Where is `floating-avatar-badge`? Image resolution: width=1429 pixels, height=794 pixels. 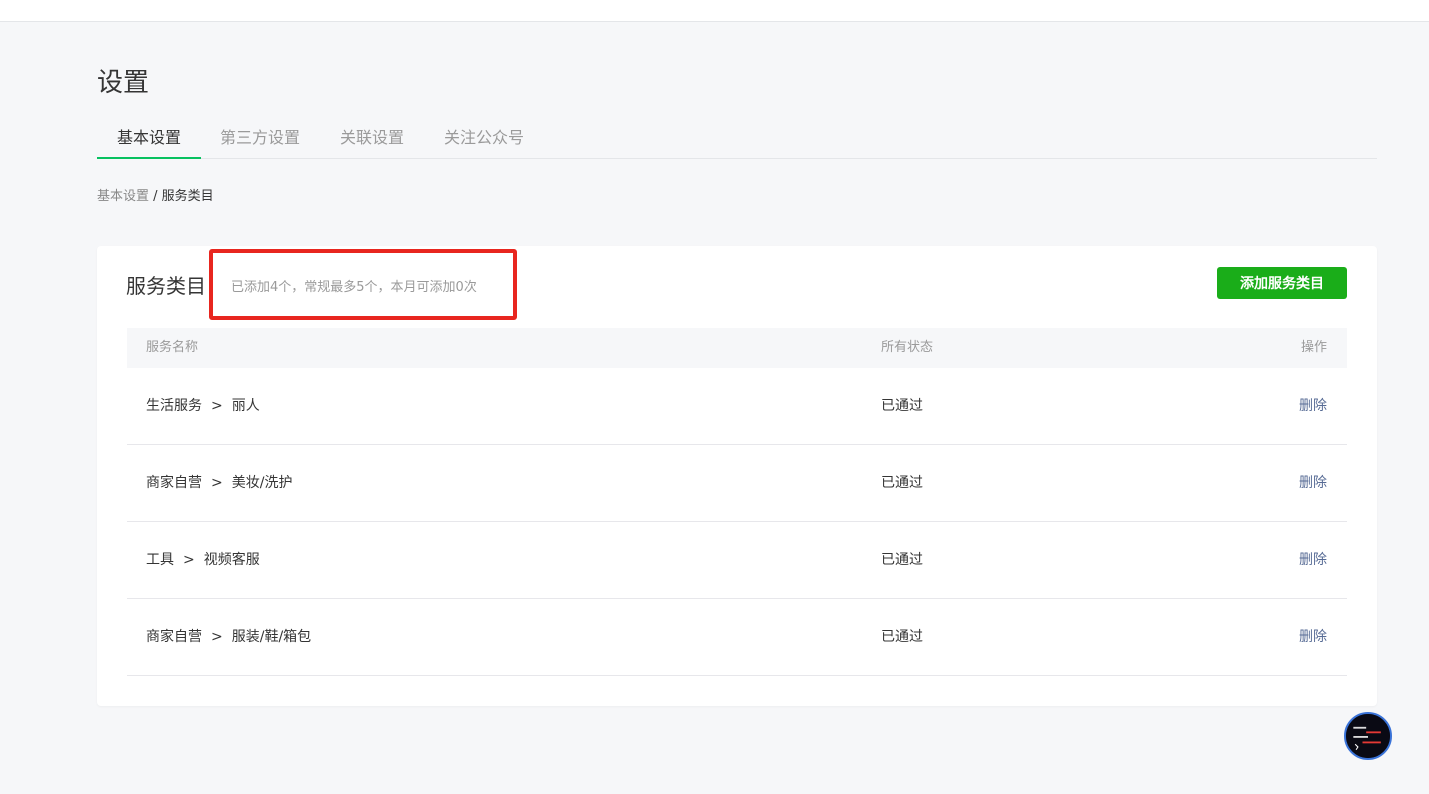 floating-avatar-badge is located at coordinates (1368, 736).